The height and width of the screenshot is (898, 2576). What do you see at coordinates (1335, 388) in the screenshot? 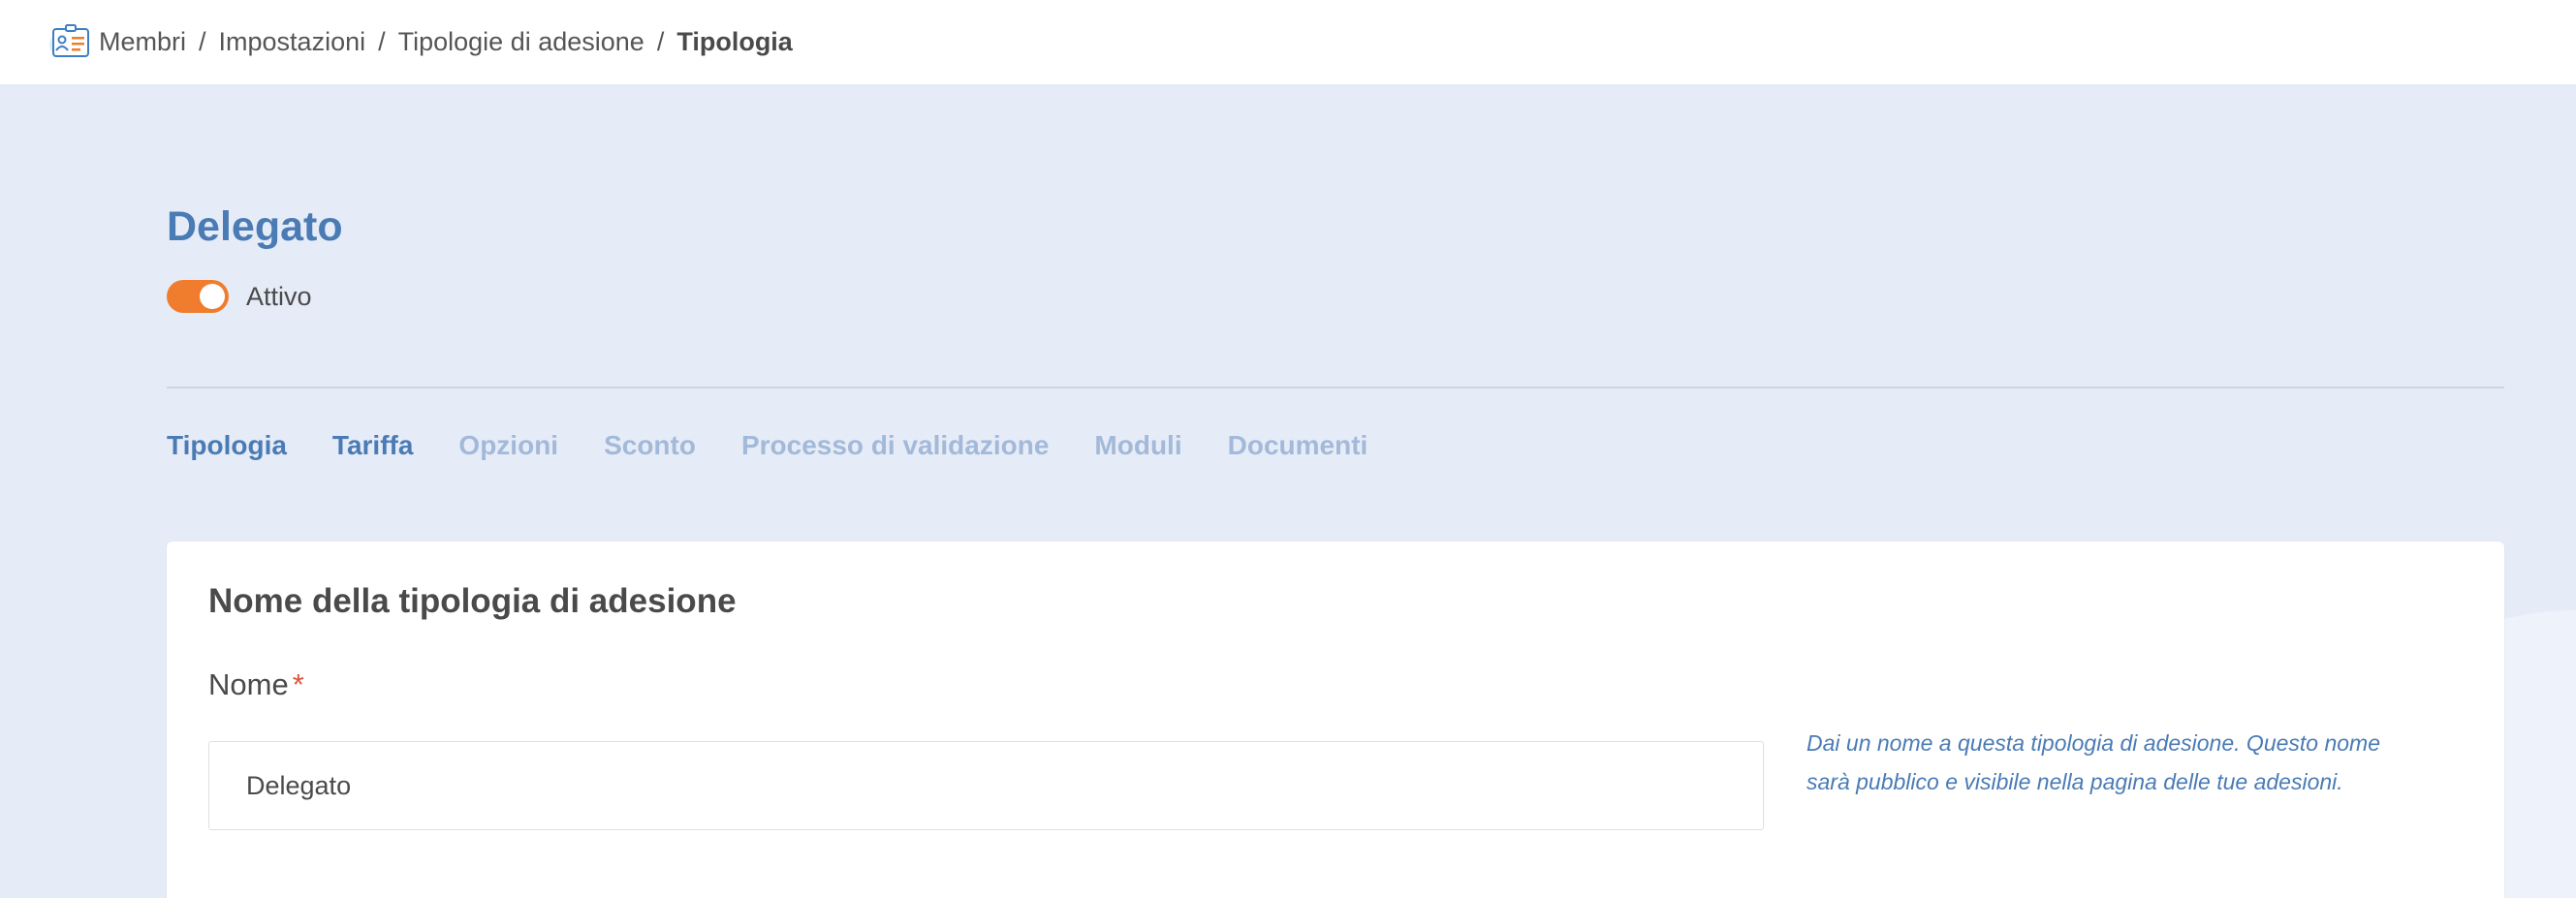
I see `divider` at bounding box center [1335, 388].